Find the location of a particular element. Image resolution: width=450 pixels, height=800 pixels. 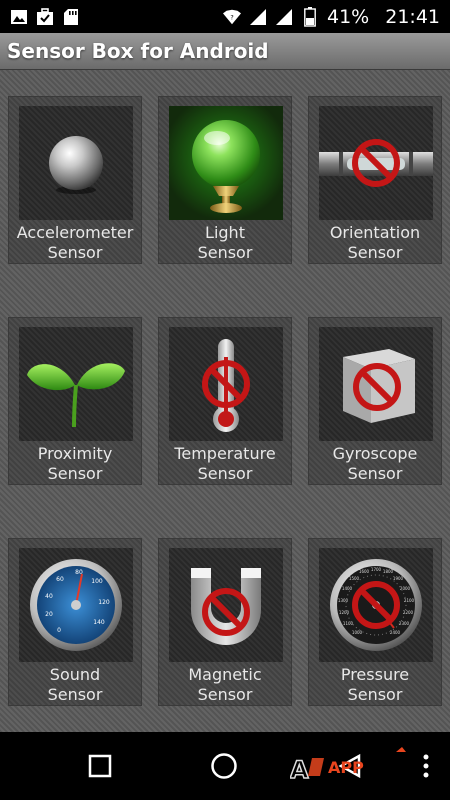

svg-text: A is located at coordinates (299, 770).